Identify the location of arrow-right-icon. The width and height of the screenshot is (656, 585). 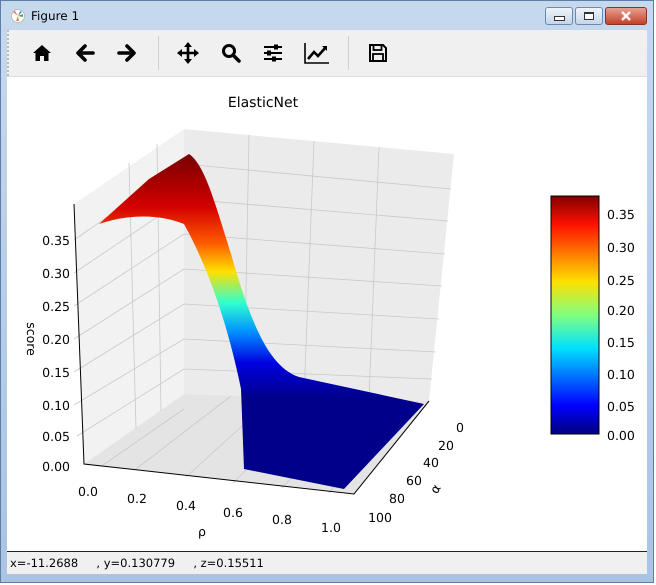
(127, 53).